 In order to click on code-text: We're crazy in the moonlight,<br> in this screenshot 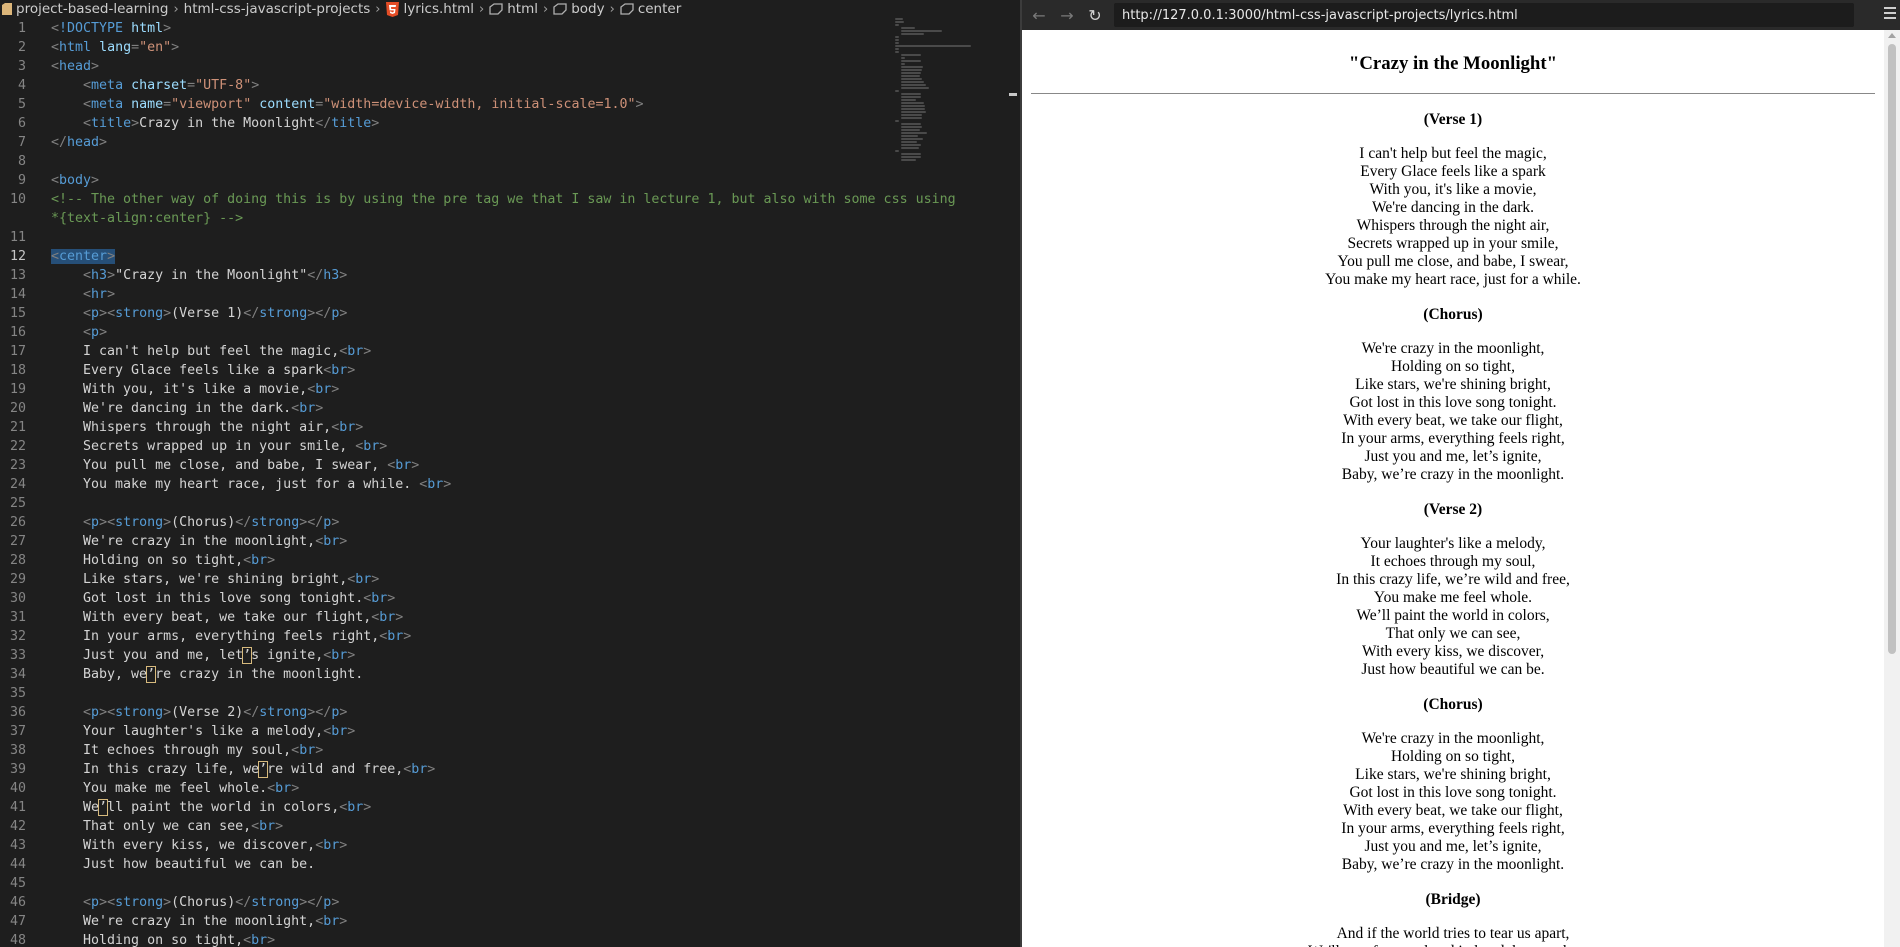, I will do `click(199, 541)`.